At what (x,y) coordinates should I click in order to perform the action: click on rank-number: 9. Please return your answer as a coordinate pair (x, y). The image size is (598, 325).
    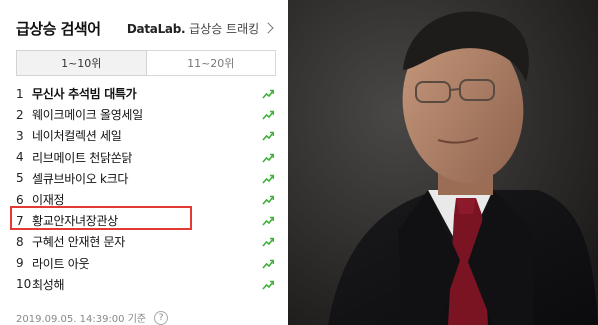
    Looking at the image, I should click on (20, 263).